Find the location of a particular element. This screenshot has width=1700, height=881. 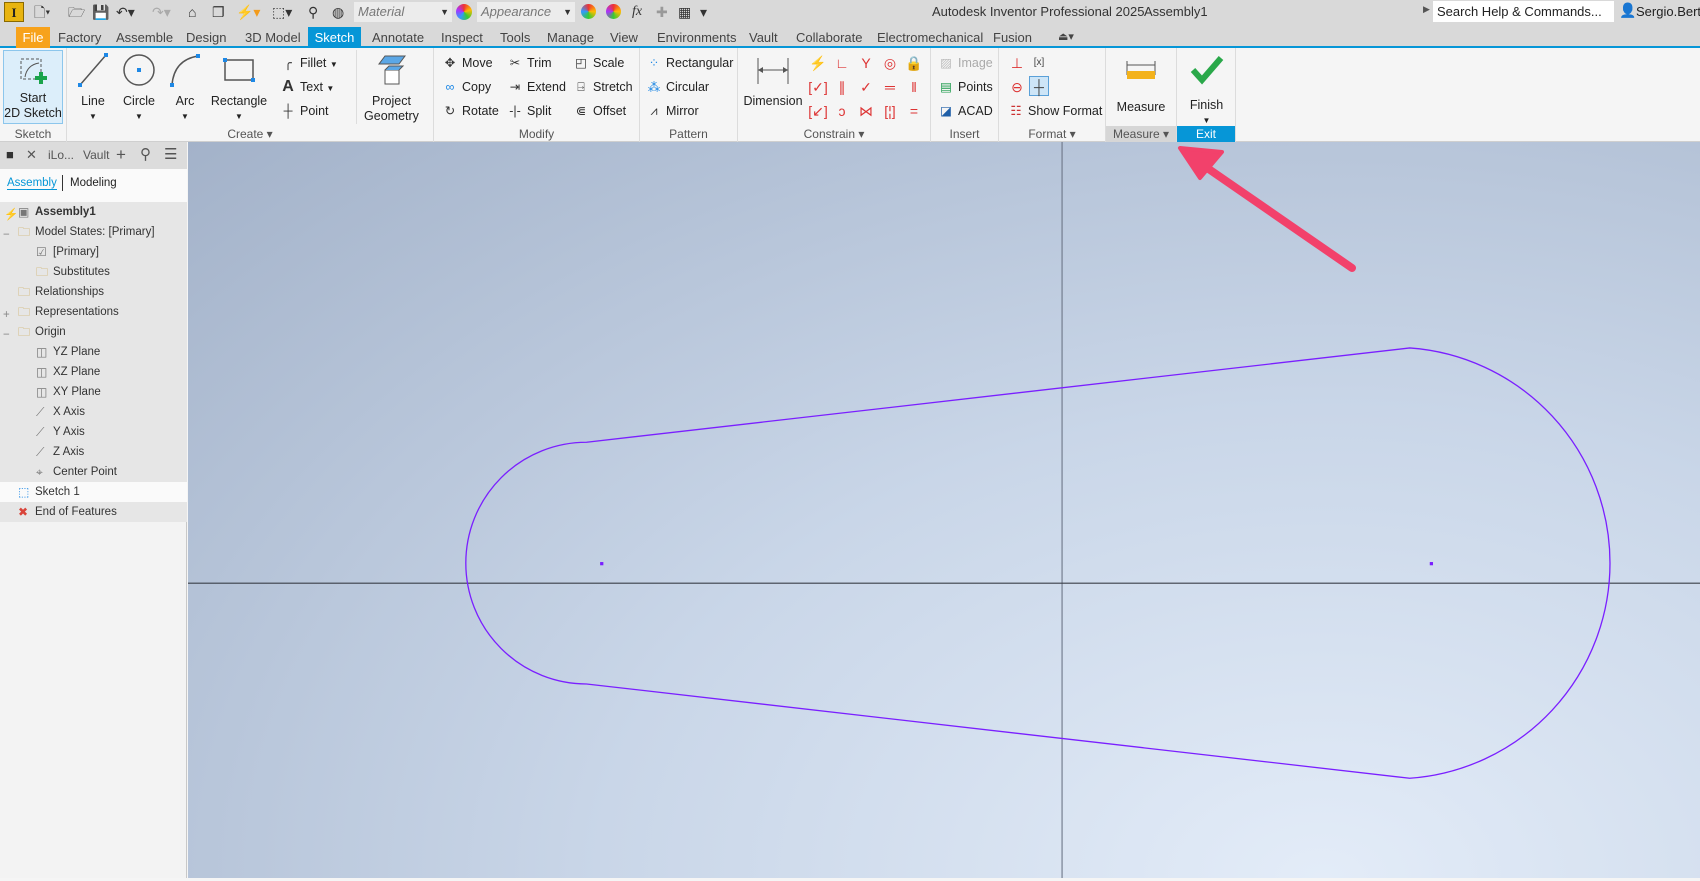

arc-button: Arc ▼ is located at coordinates (185, 87).